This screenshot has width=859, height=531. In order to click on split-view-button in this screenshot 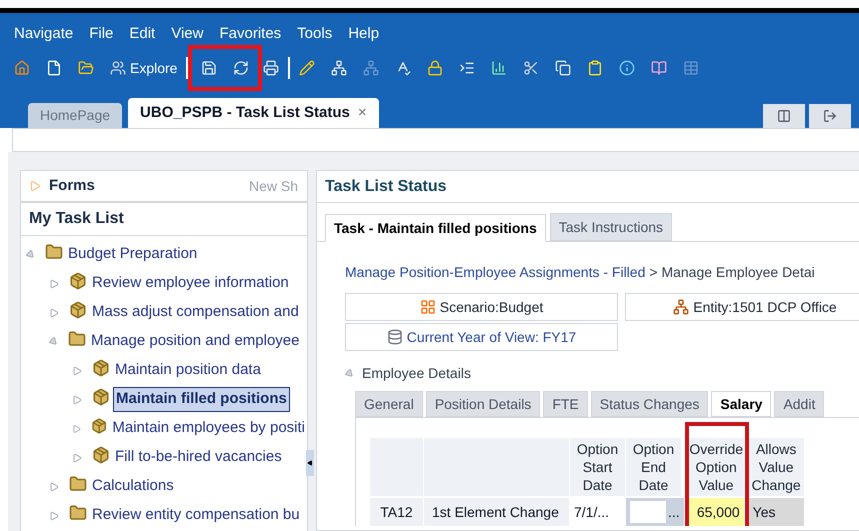, I will do `click(784, 116)`.